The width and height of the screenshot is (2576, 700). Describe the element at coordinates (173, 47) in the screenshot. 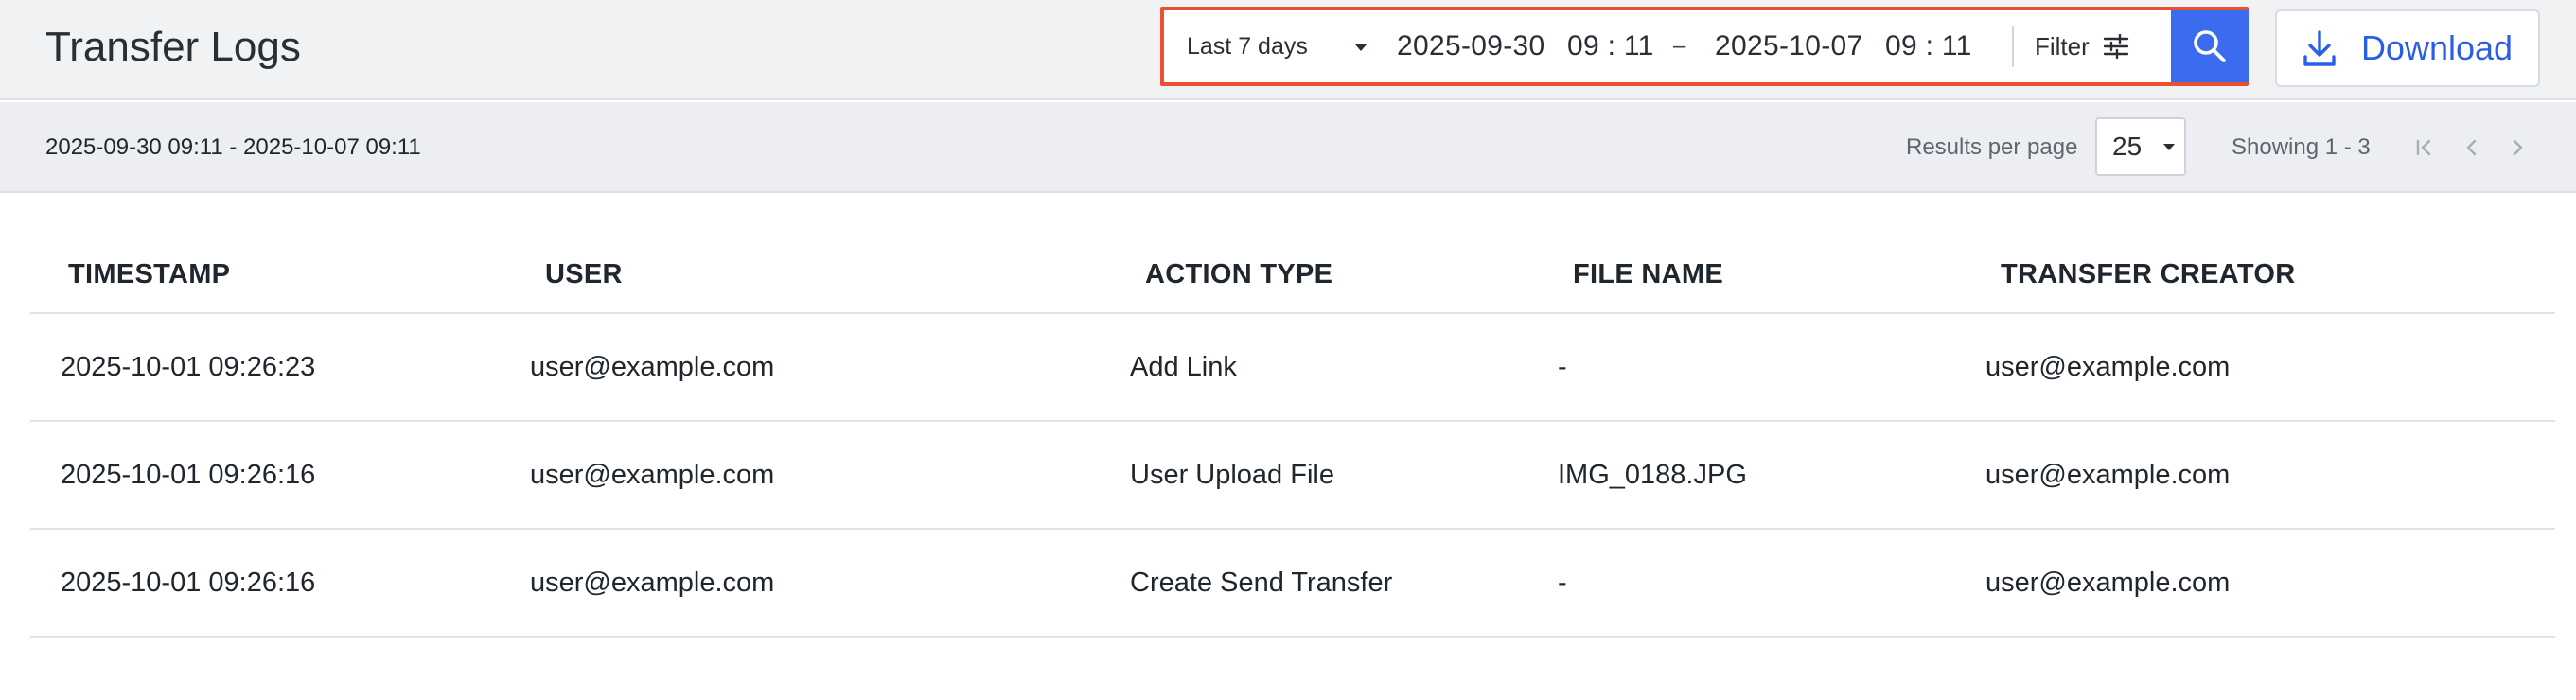

I see `page-title: Transfer Logs` at that location.